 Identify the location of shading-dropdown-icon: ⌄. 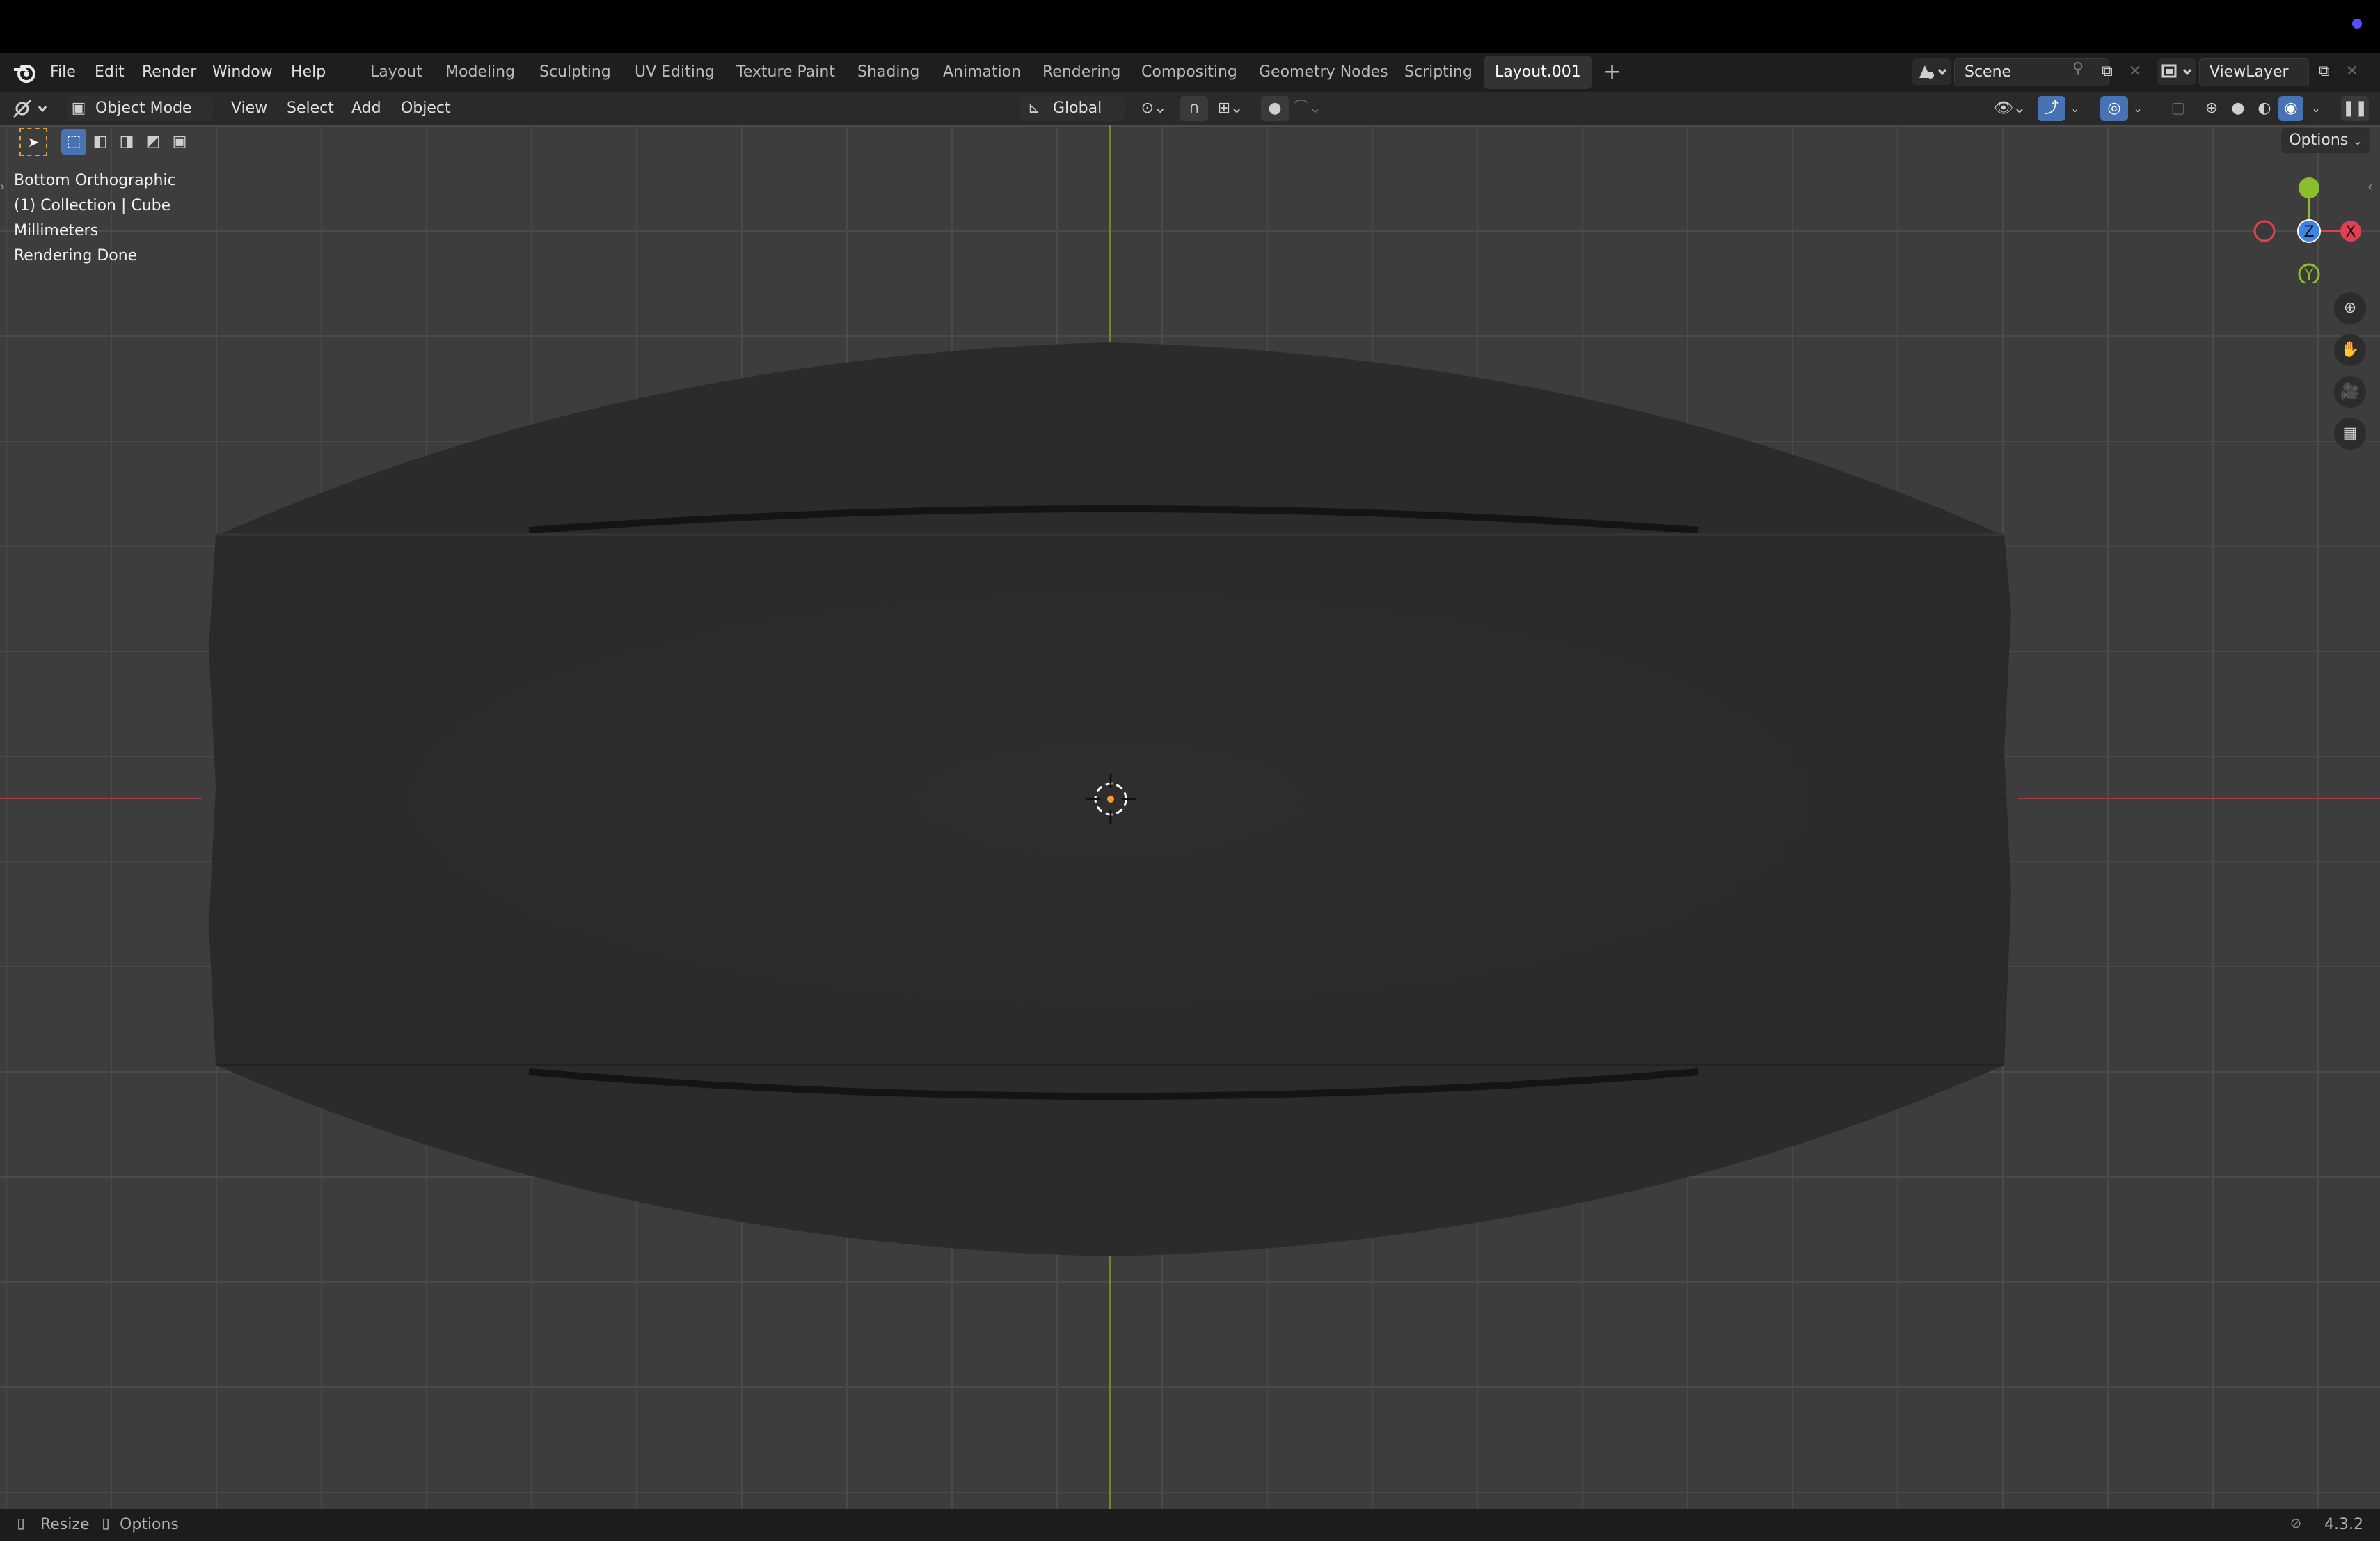
(2316, 108).